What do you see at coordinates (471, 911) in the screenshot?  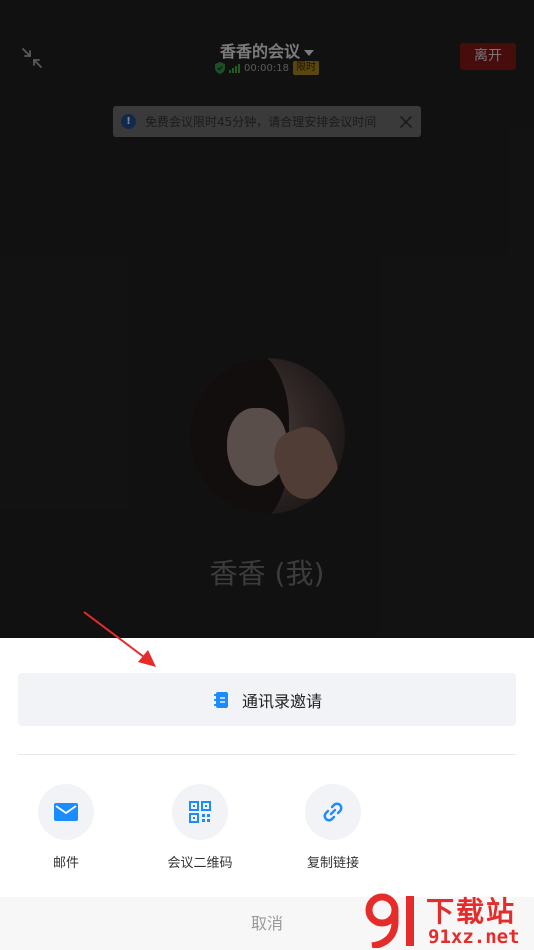 I see `watermark-text: 下载站` at bounding box center [471, 911].